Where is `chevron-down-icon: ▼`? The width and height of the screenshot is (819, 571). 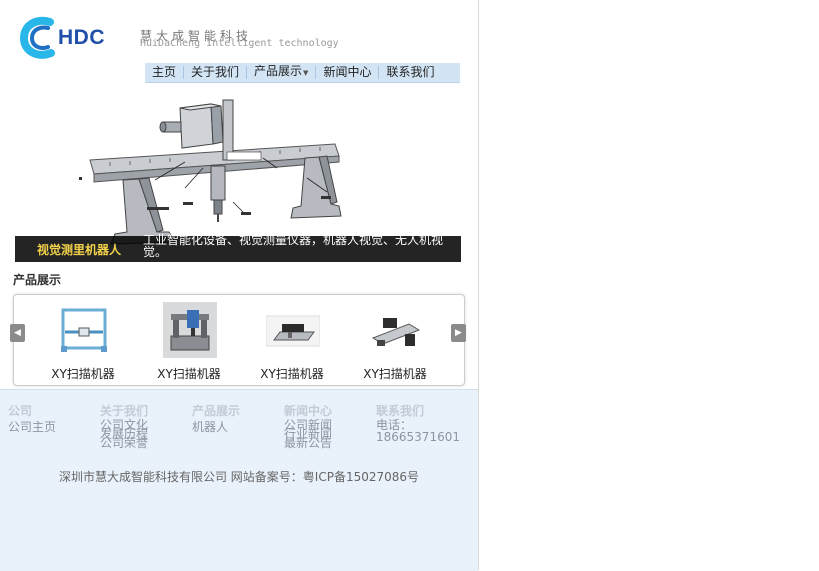 chevron-down-icon: ▼ is located at coordinates (306, 73).